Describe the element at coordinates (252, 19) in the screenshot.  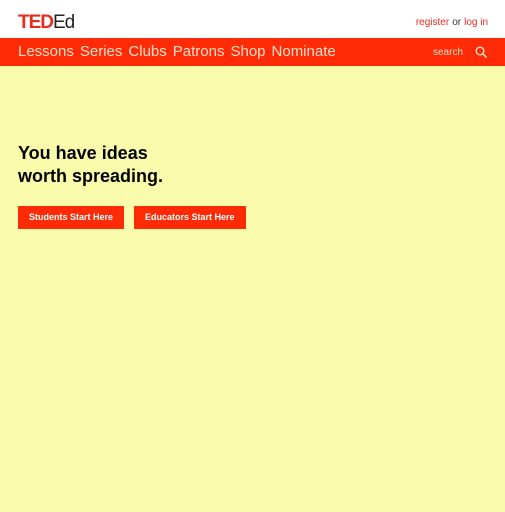
I see `top-header: TED Ed register or log in` at that location.